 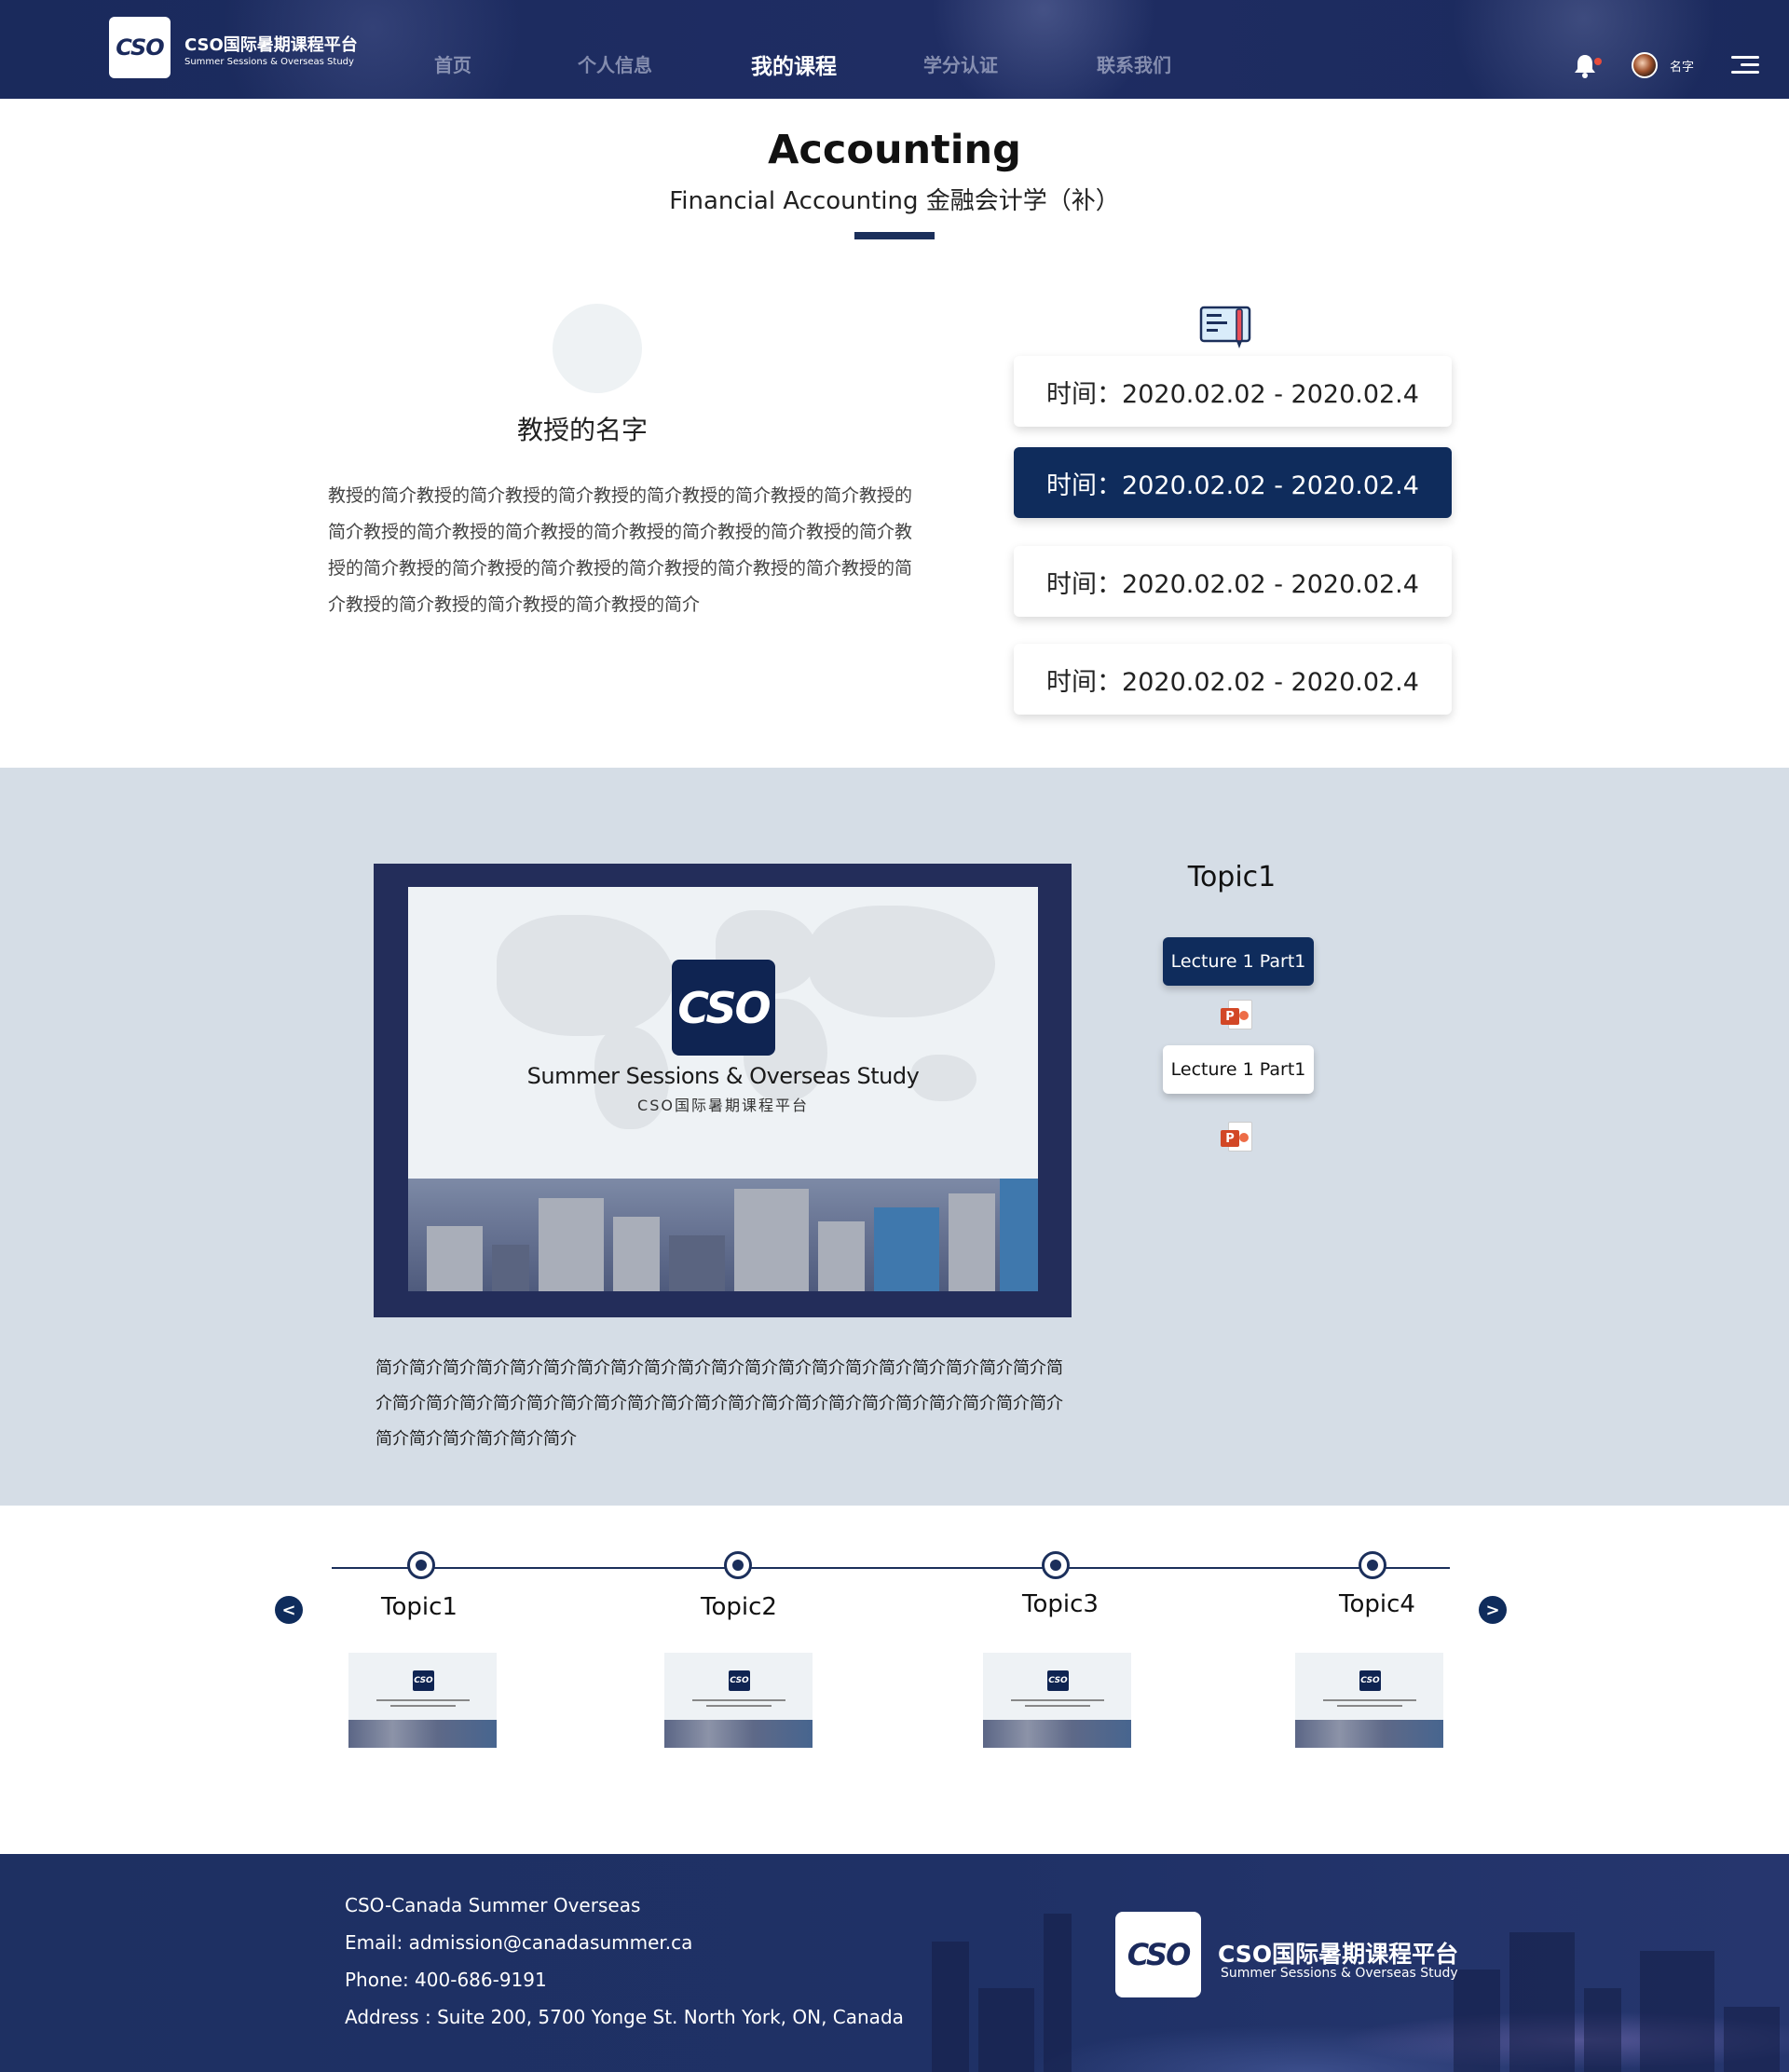 I want to click on lecture-button-1: Lecture 1 Part1, so click(x=1238, y=962).